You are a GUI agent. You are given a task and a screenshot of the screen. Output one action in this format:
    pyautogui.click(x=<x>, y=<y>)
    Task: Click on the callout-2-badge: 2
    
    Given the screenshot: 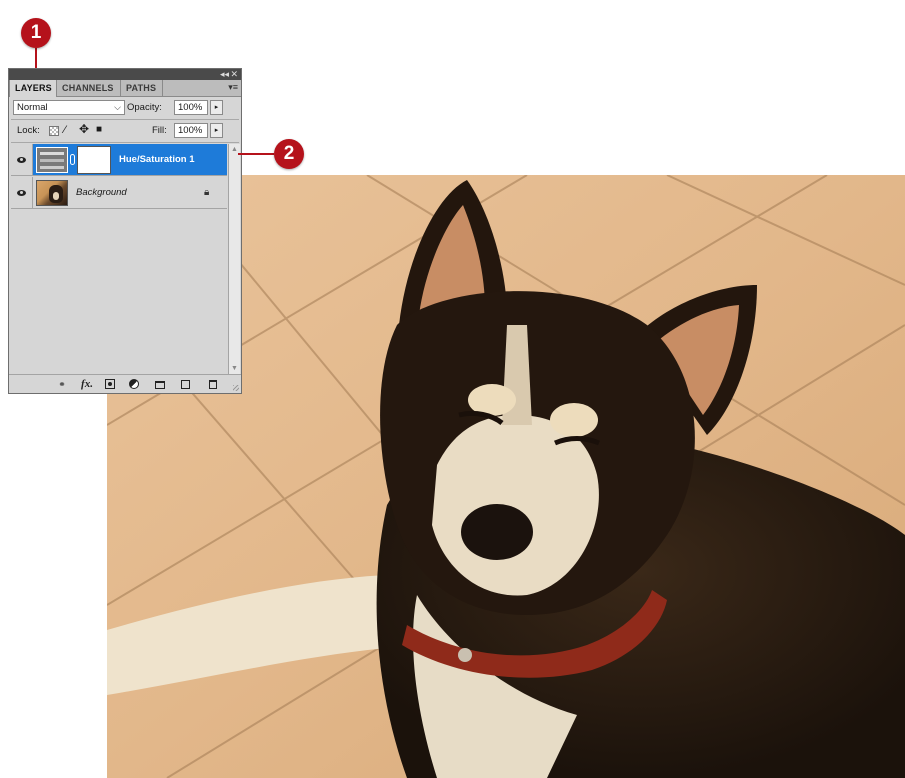 What is the action you would take?
    pyautogui.click(x=289, y=154)
    